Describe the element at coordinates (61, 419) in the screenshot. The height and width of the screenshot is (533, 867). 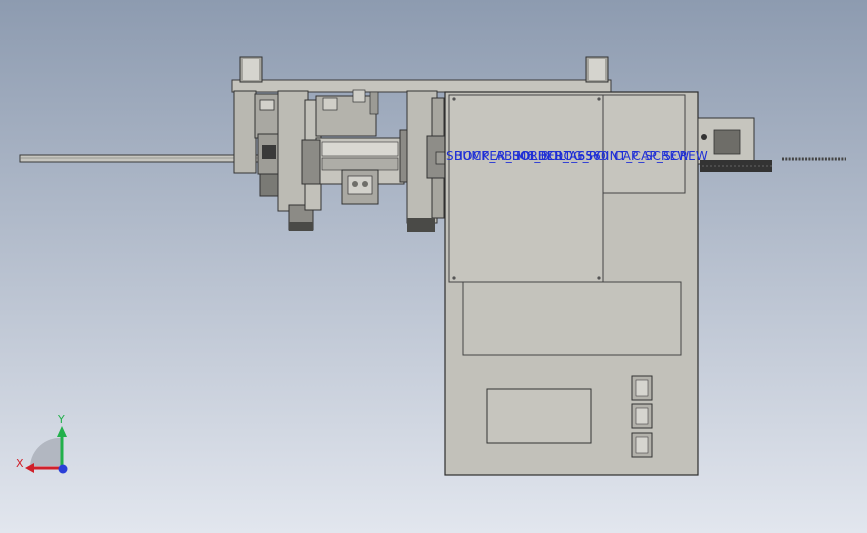
I see `y-axis-label: Y` at that location.